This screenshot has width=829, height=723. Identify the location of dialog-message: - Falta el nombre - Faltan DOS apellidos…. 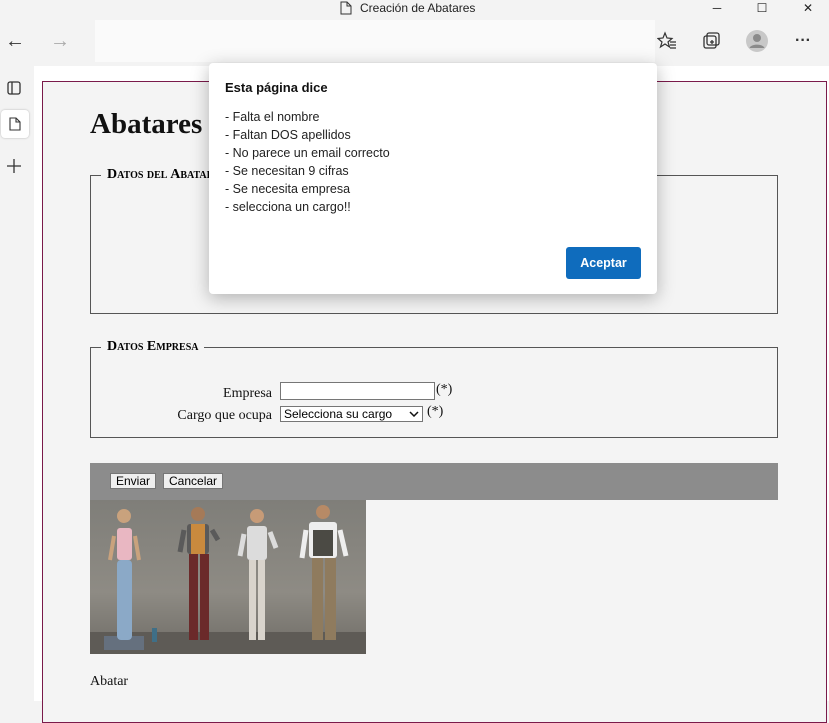
(307, 162).